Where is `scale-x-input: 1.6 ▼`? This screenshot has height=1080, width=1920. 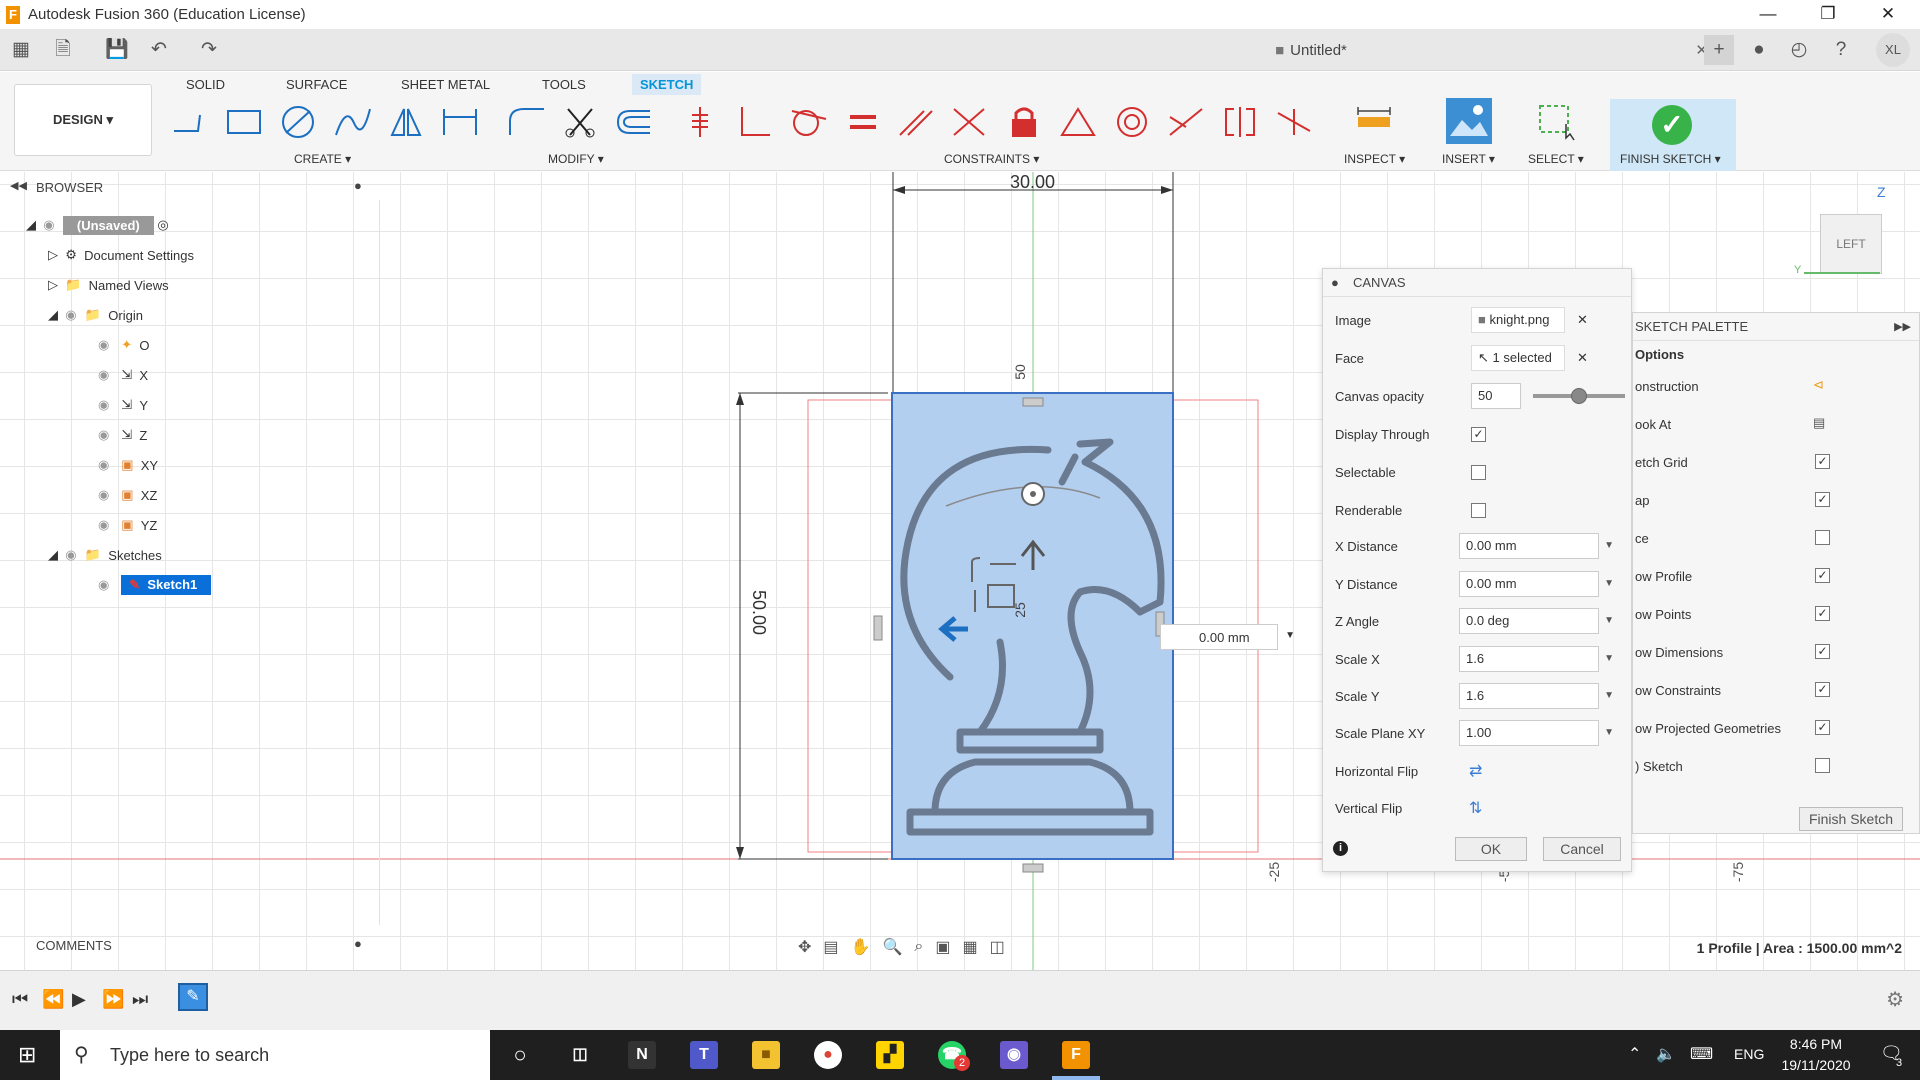 scale-x-input: 1.6 ▼ is located at coordinates (1536, 659).